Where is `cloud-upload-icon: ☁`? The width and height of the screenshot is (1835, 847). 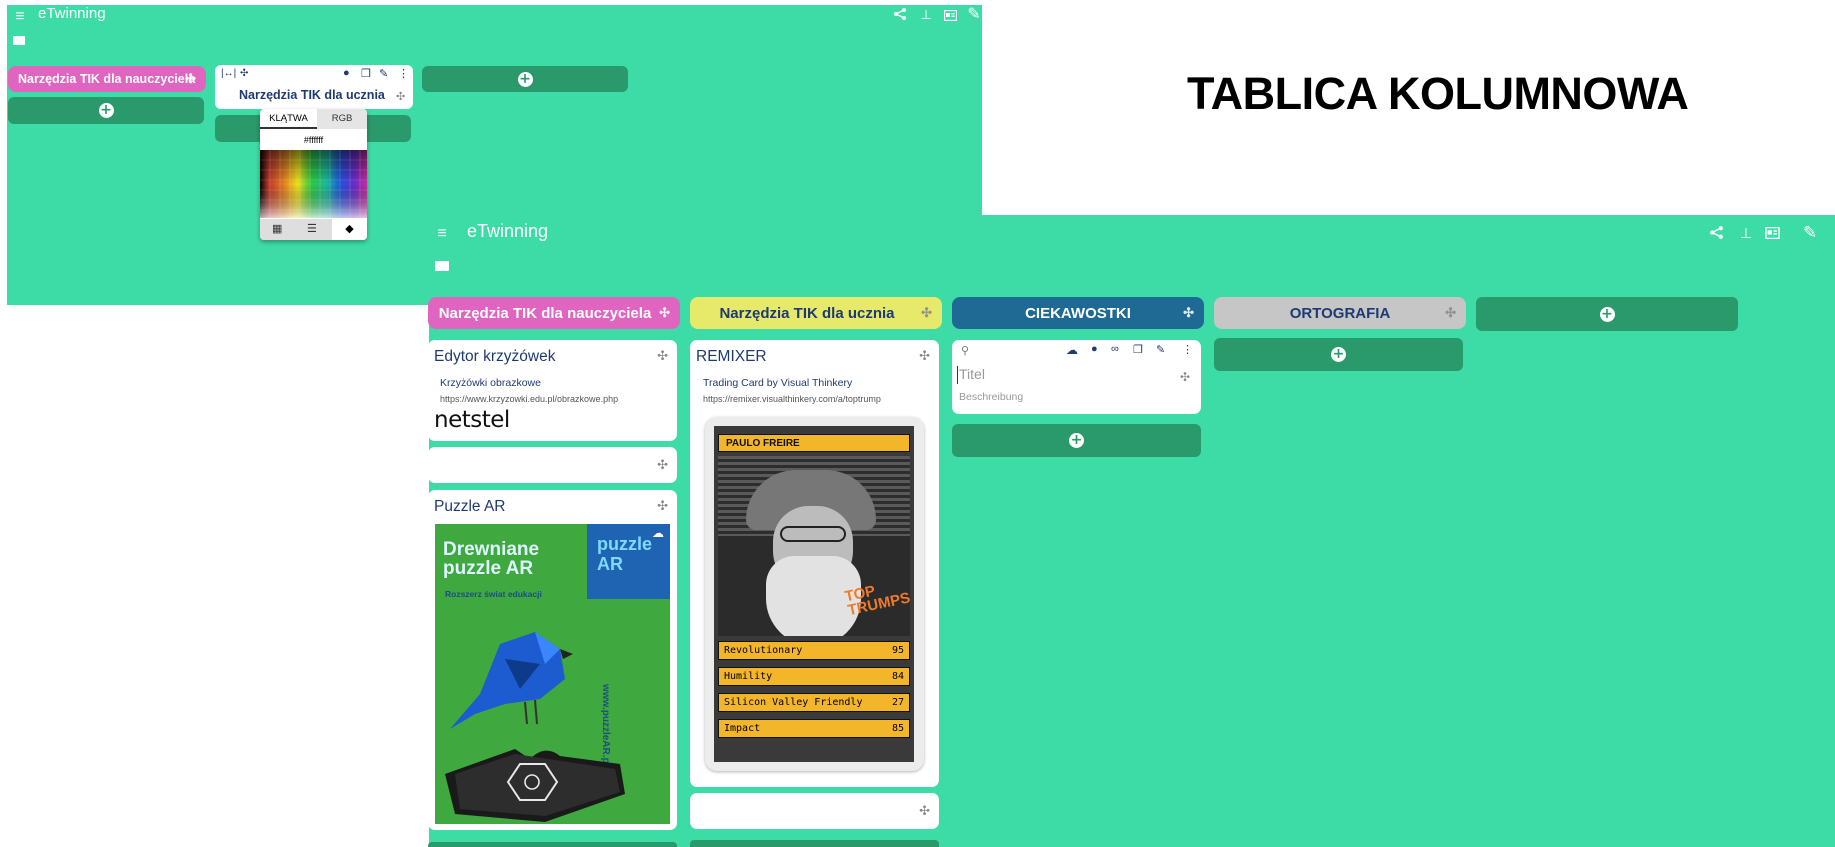 cloud-upload-icon: ☁ is located at coordinates (1072, 350).